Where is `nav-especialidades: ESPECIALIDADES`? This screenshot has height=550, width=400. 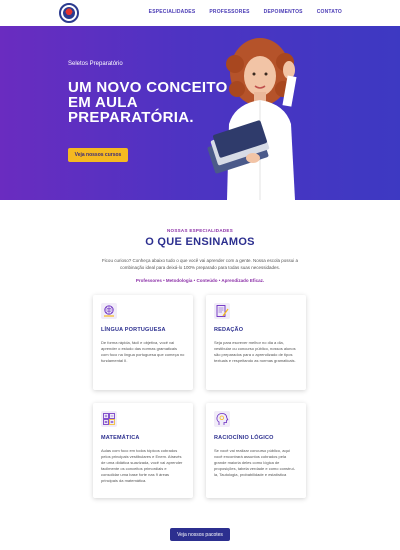 nav-especialidades: ESPECIALIDADES is located at coordinates (172, 12).